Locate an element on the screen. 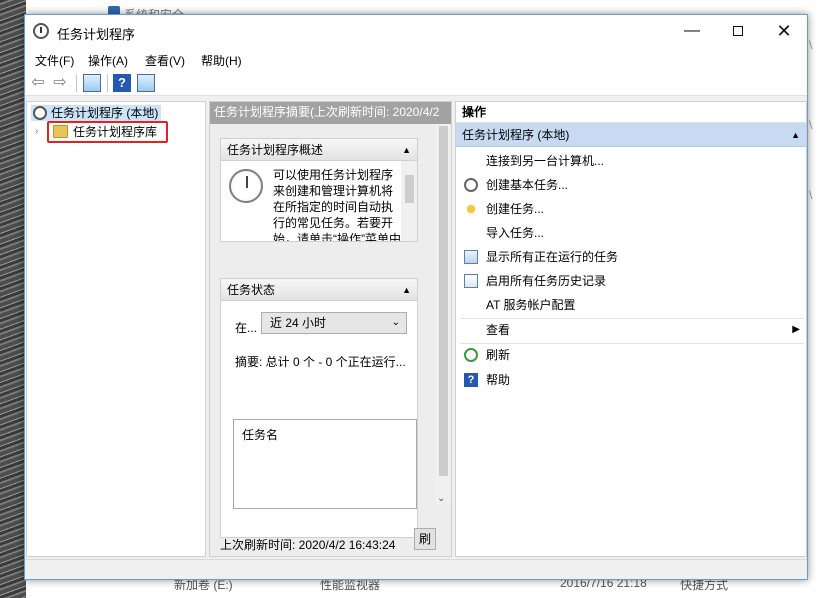 The width and height of the screenshot is (820, 598). action-label: 帮助 is located at coordinates (498, 380).